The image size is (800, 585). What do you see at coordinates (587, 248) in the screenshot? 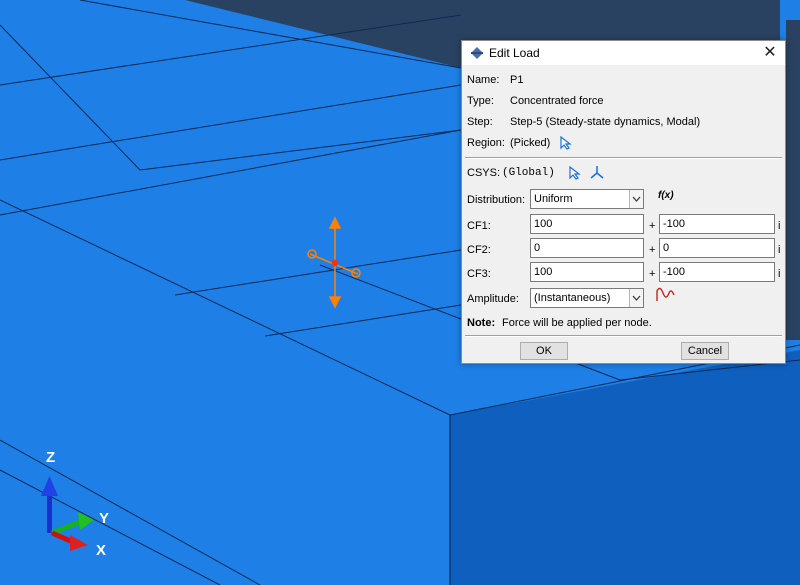
I see `cf2-real-input: 0` at bounding box center [587, 248].